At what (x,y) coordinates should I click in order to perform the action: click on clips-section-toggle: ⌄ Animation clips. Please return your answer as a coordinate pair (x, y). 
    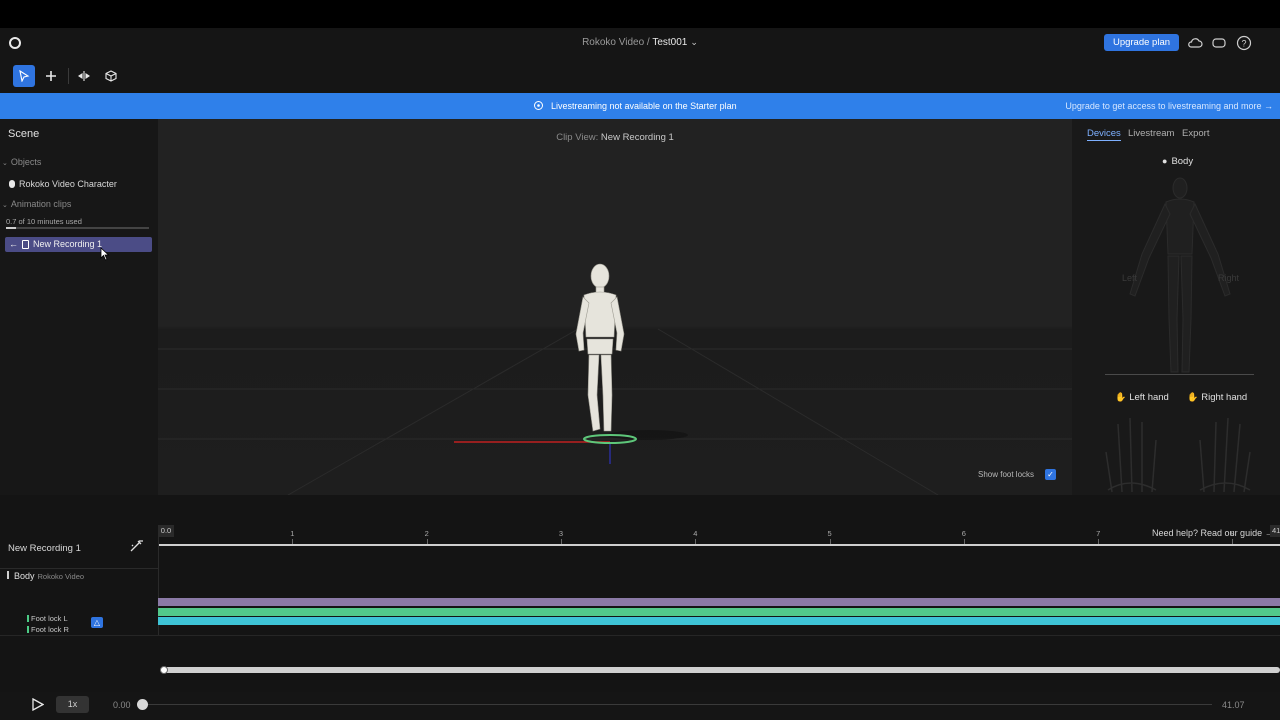
    Looking at the image, I should click on (36, 204).